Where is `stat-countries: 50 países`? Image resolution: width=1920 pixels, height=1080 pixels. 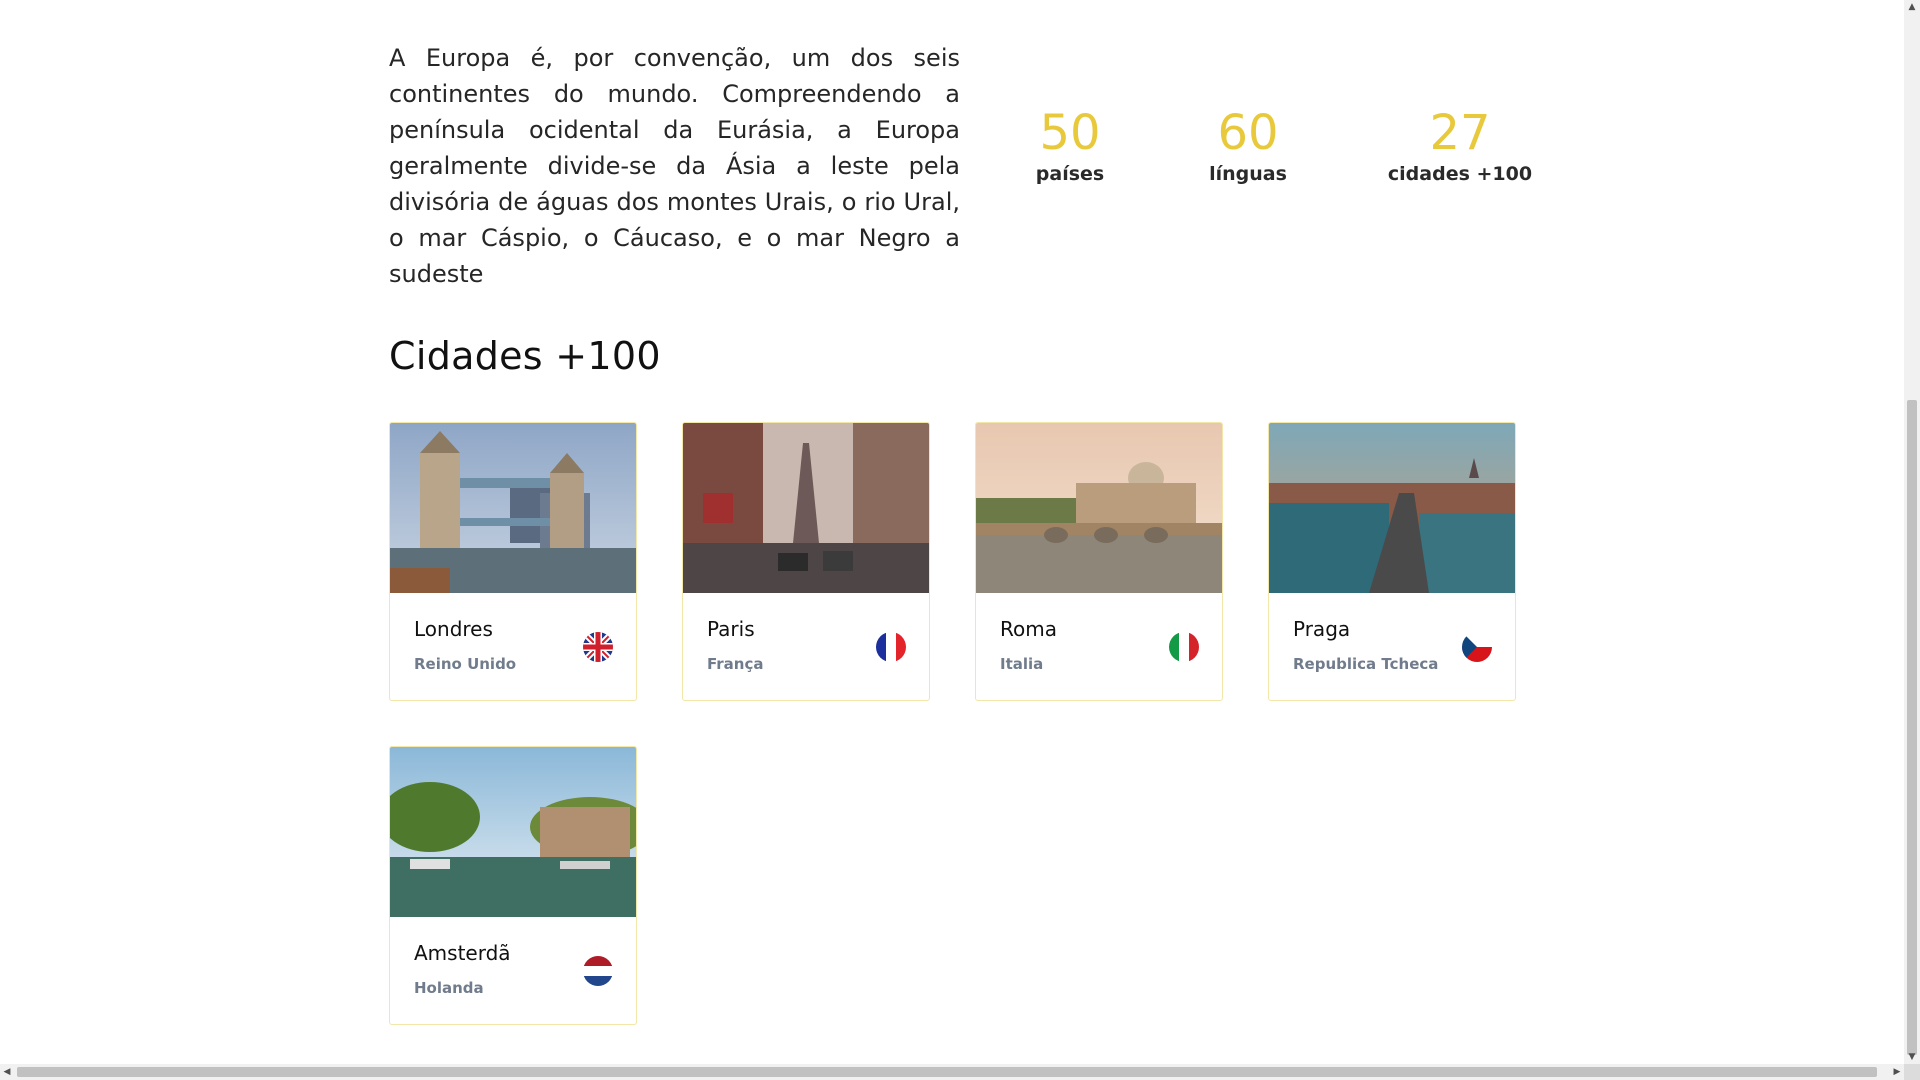 stat-countries: 50 países is located at coordinates (1070, 145).